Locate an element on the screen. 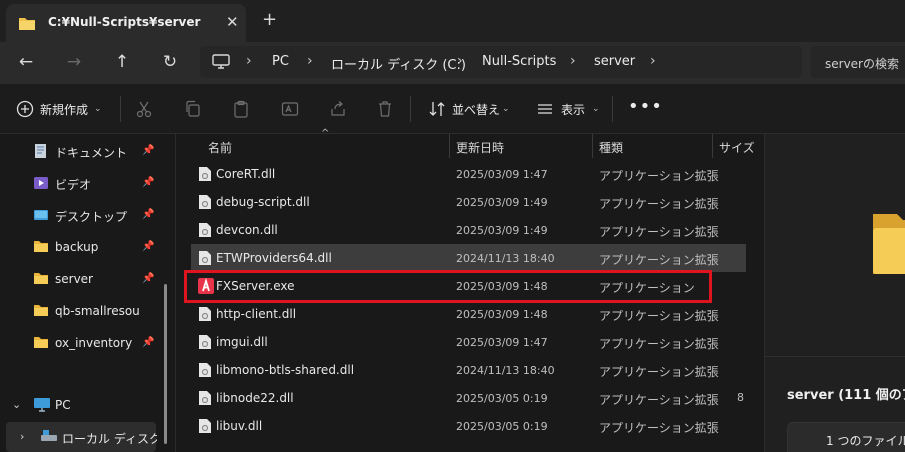  title-bar: C:¥Null-Scripts¥server ✕ + is located at coordinates (452, 21).